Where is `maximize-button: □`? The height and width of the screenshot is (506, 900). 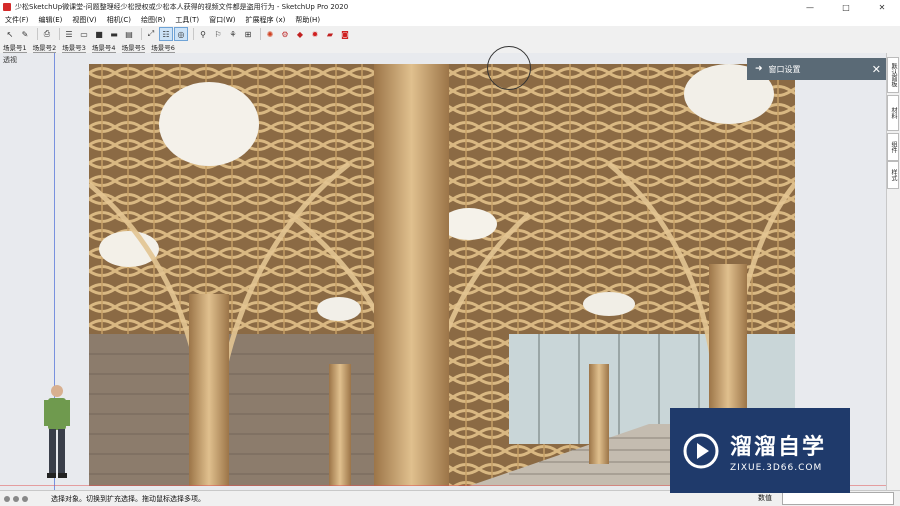 maximize-button: □ is located at coordinates (846, 7).